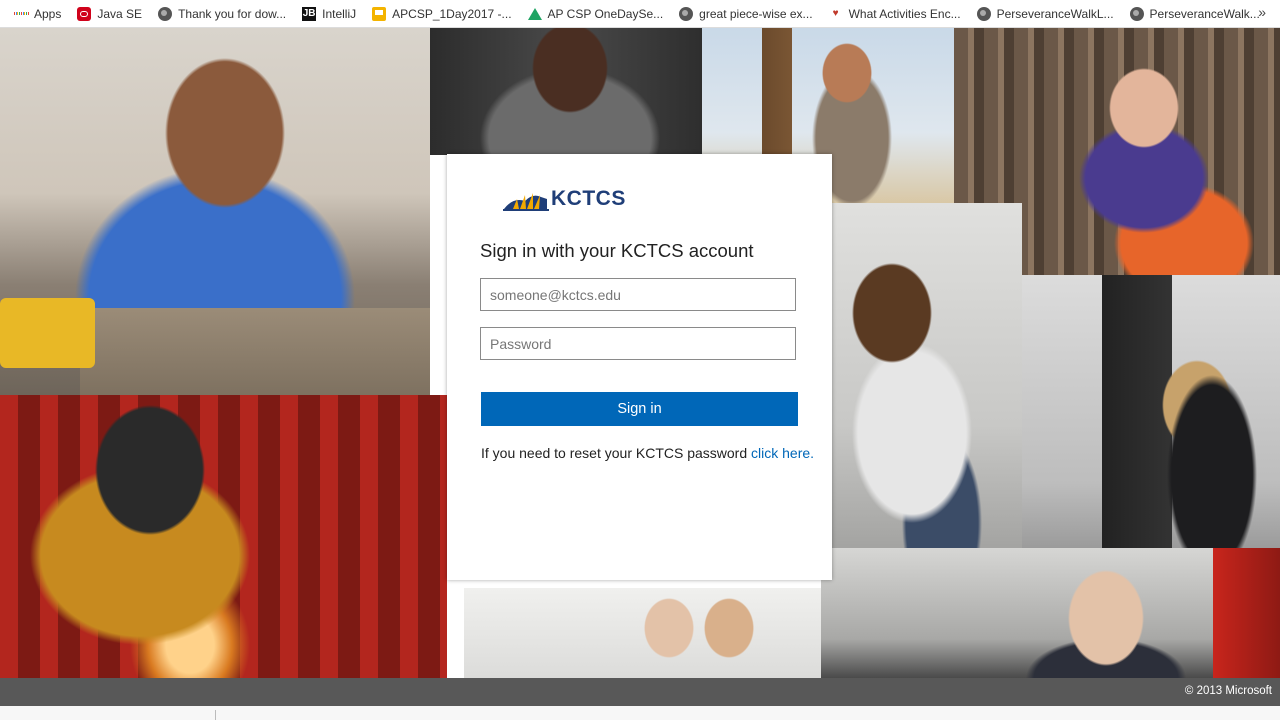 This screenshot has height=720, width=1280. Describe the element at coordinates (616, 453) in the screenshot. I see `reset-password-prefix: If you need to reset your KCTCS password` at that location.